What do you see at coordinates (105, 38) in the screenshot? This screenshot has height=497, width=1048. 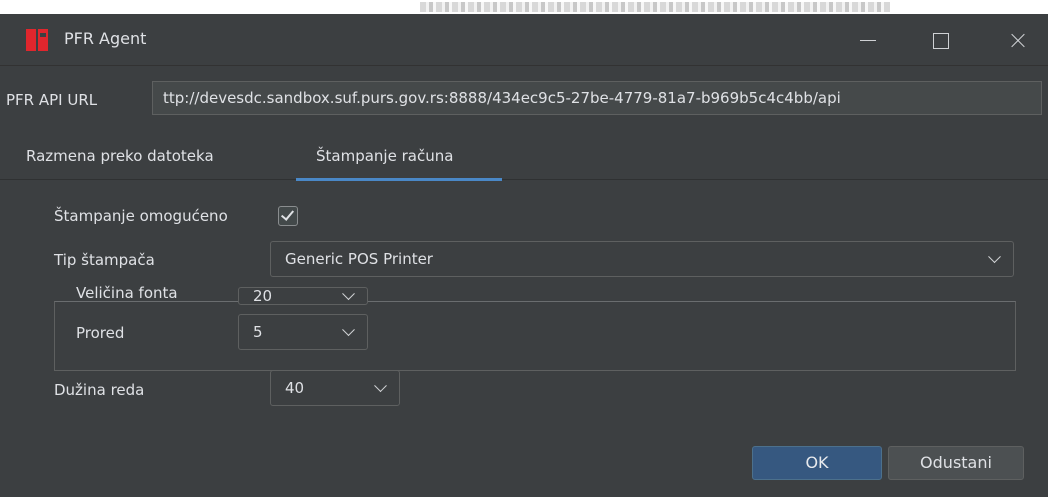 I see `window-title: PFR Agent` at bounding box center [105, 38].